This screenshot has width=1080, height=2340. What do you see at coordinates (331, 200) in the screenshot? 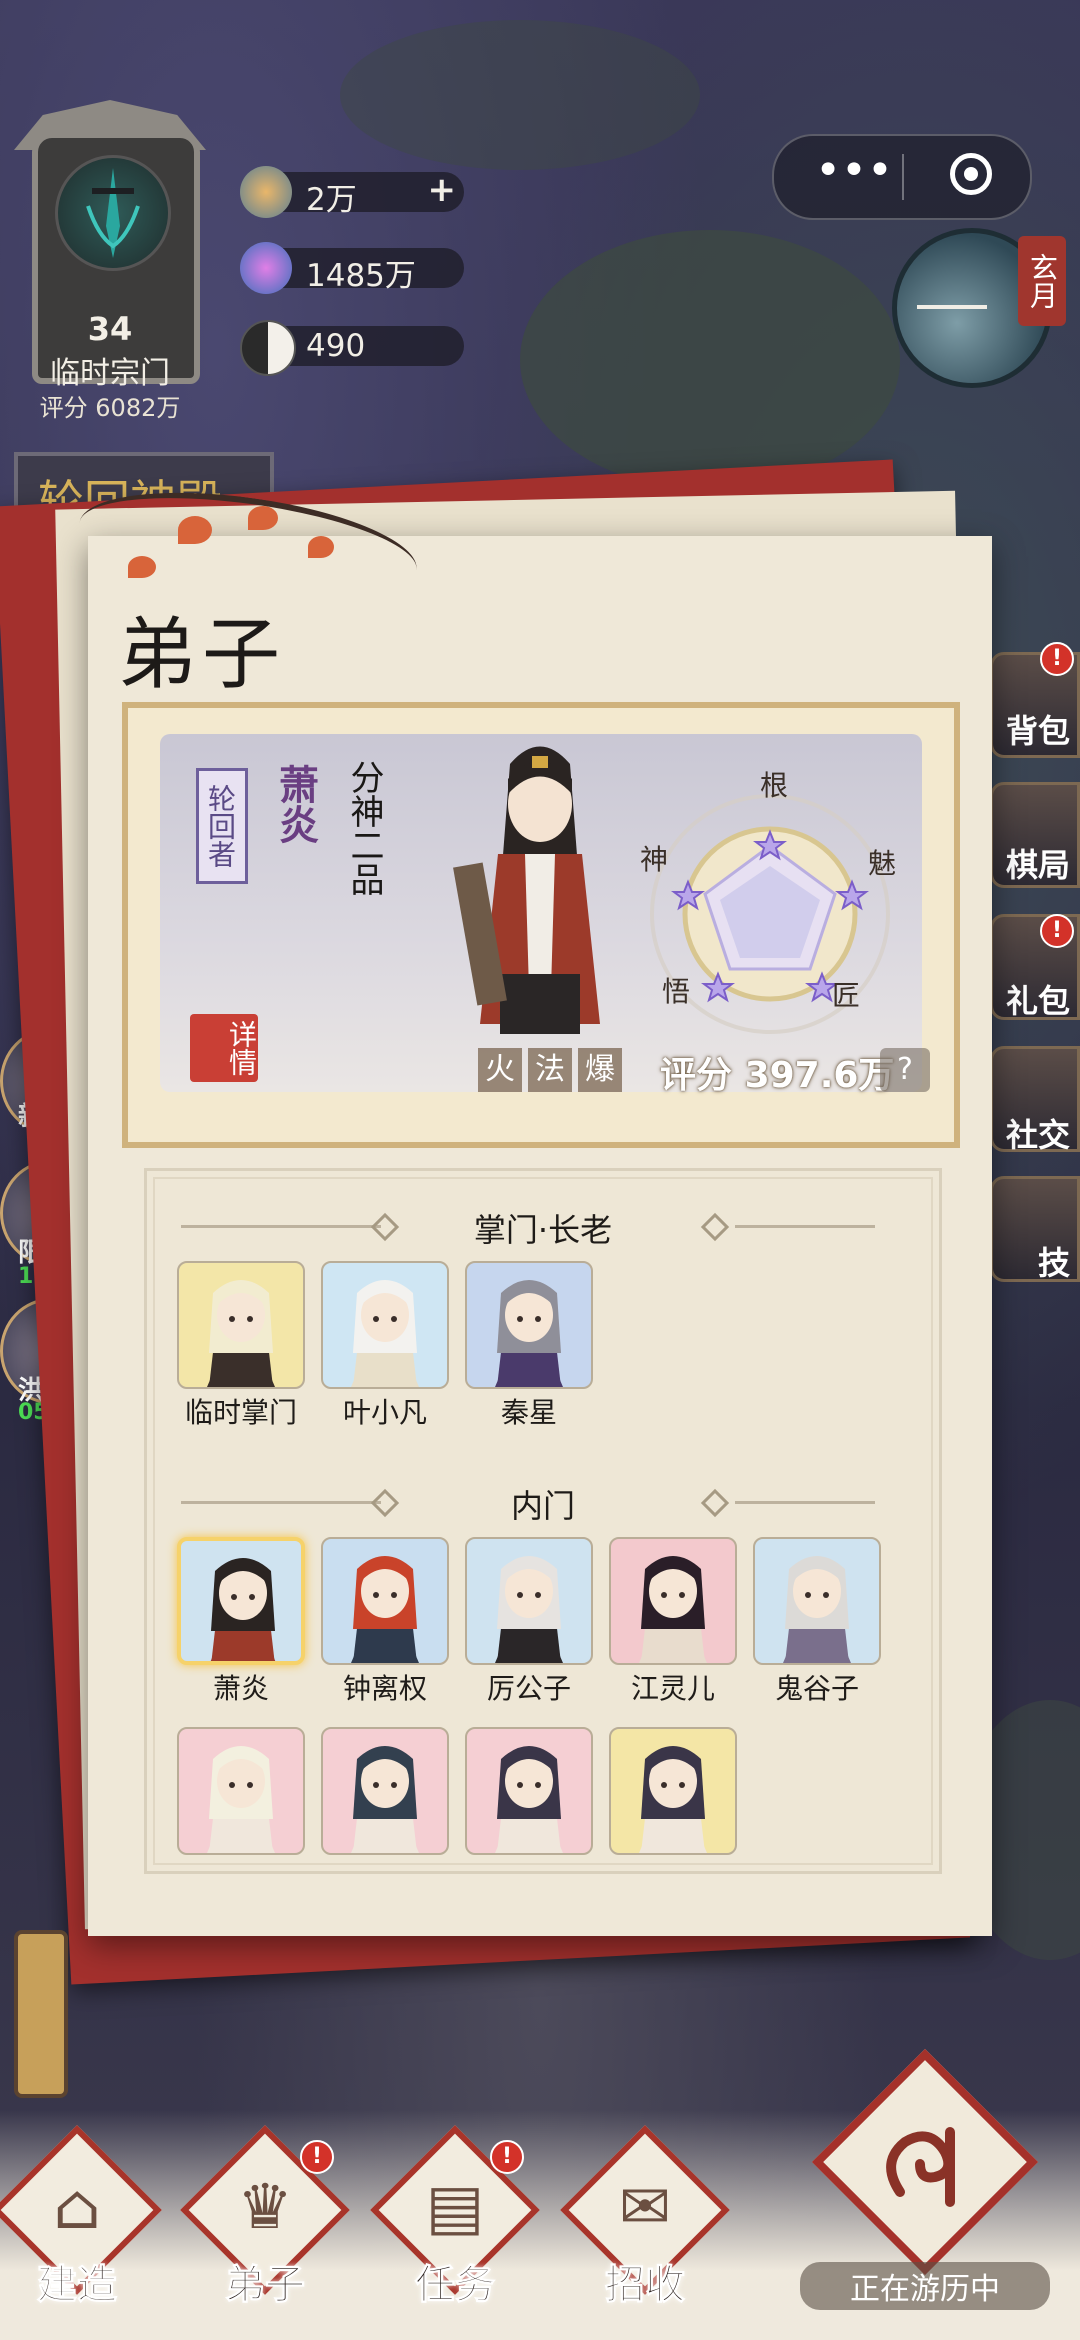
I see `resource-value: 2万` at bounding box center [331, 200].